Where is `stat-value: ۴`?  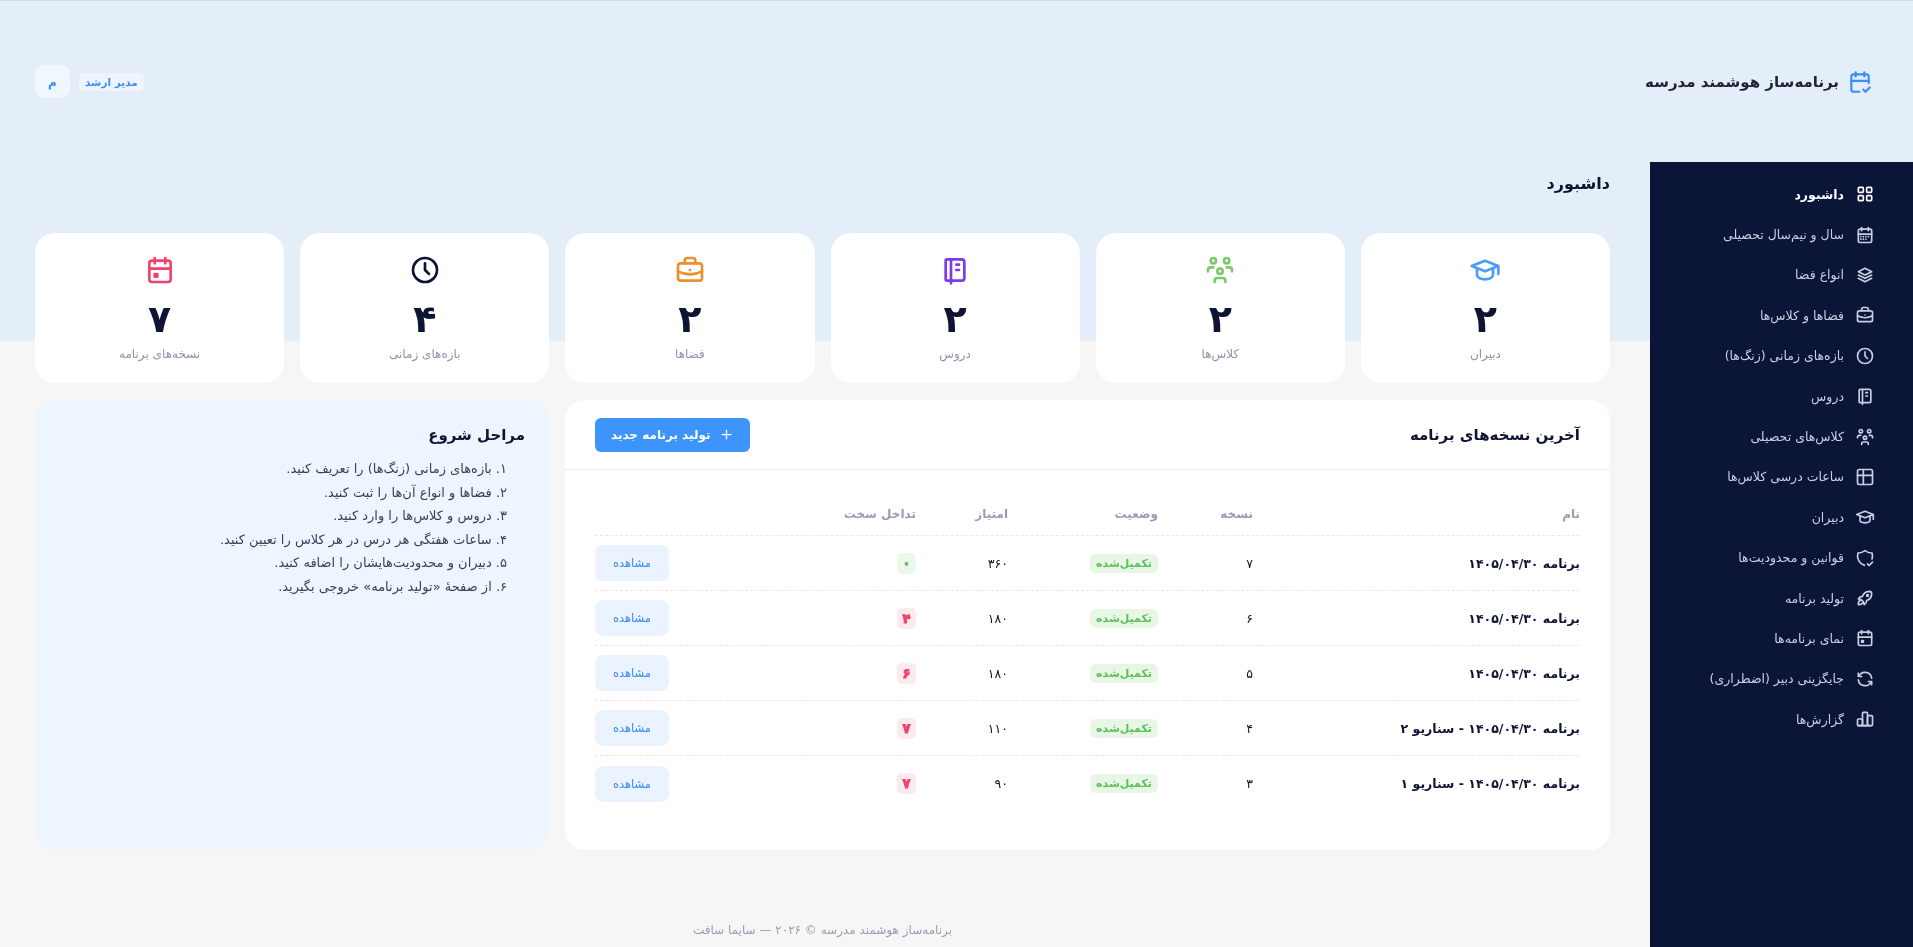 stat-value: ۴ is located at coordinates (425, 319).